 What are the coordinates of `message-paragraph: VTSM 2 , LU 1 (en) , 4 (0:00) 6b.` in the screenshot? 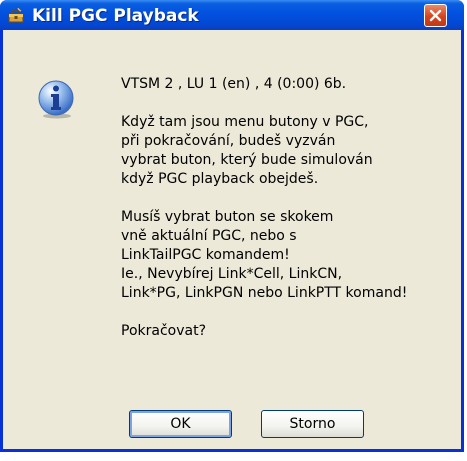 It's located at (286, 84).